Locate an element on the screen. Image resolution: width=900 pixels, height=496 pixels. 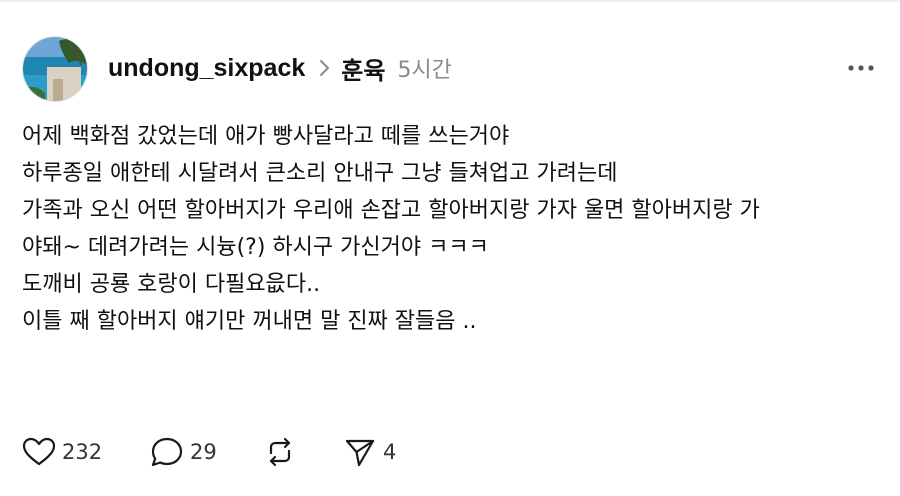
like-button: 232 is located at coordinates (86, 452).